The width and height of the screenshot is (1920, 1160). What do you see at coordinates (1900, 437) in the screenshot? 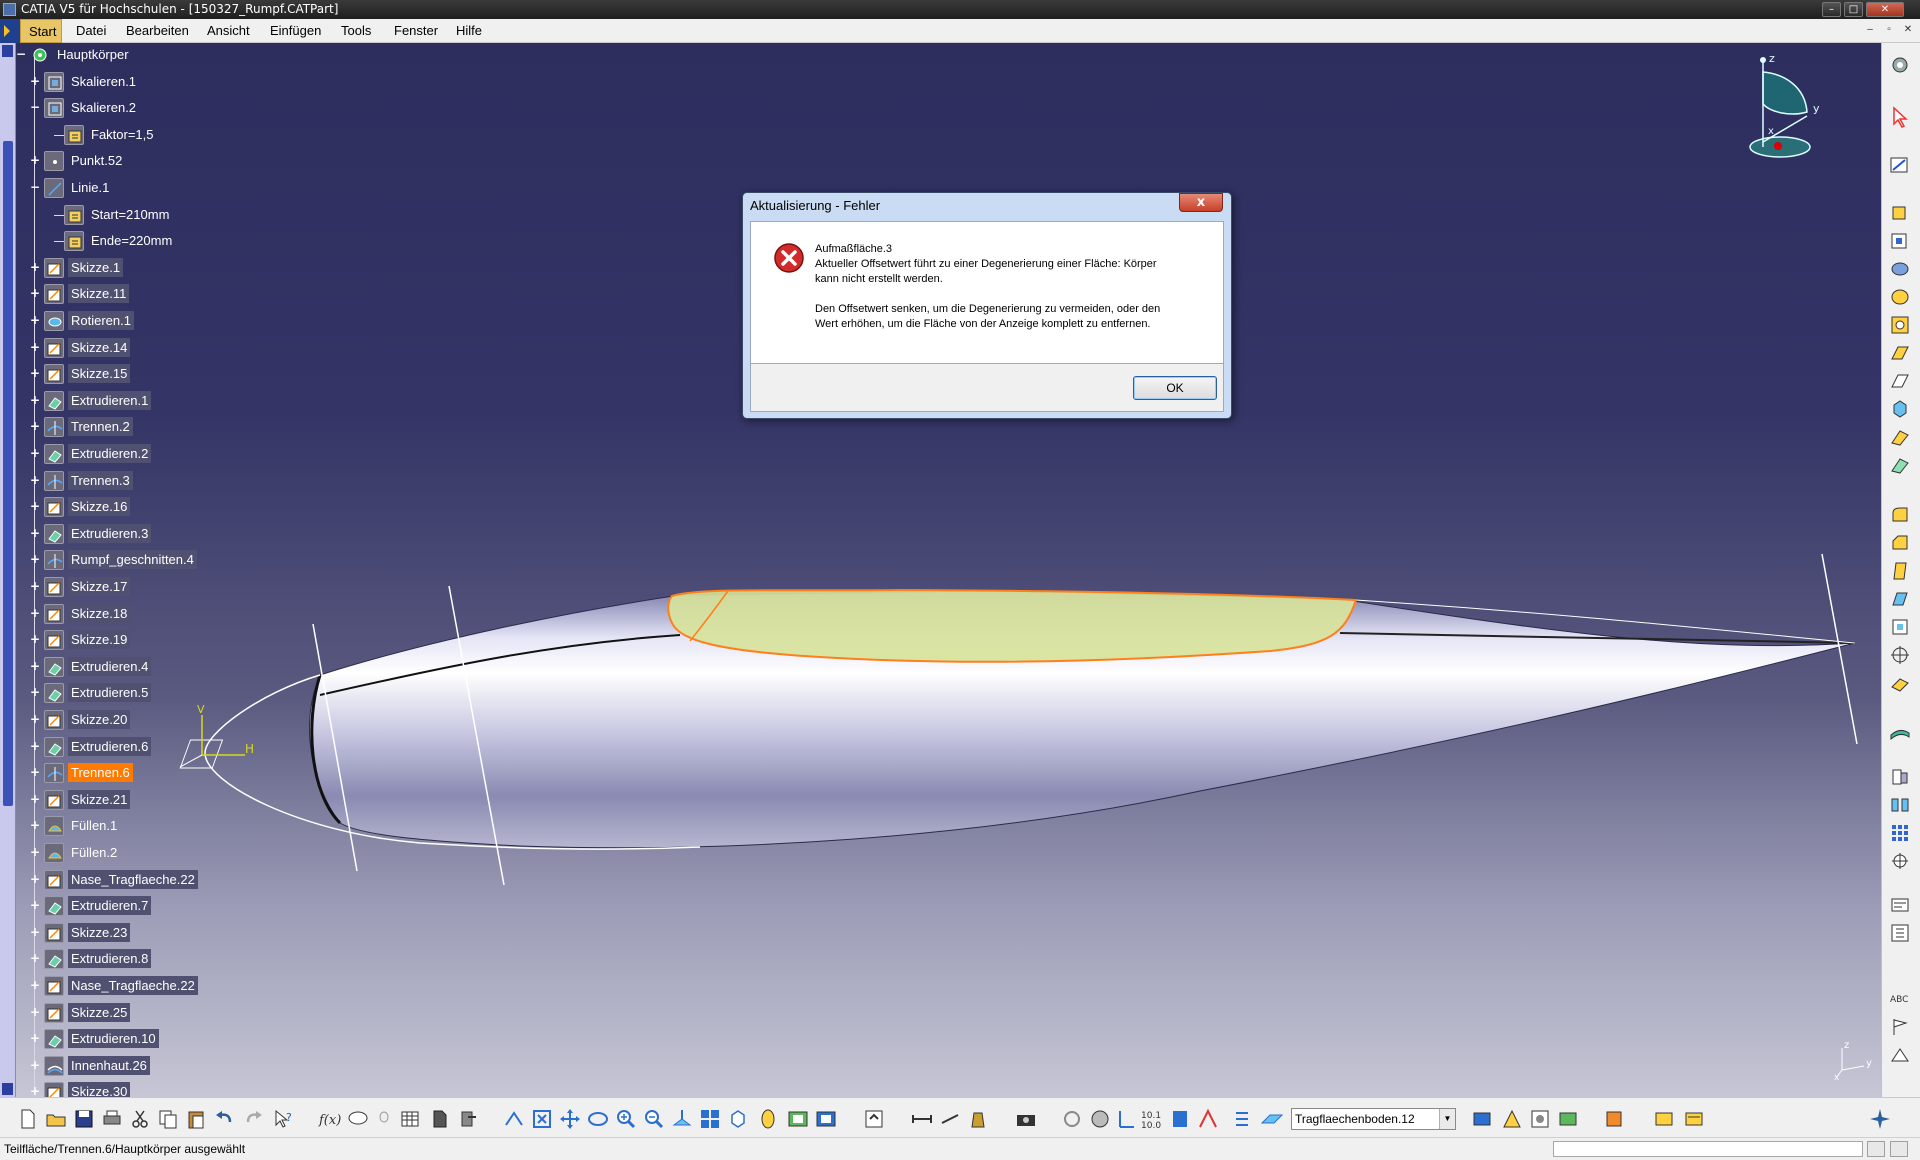
I see `multi-section-icon` at bounding box center [1900, 437].